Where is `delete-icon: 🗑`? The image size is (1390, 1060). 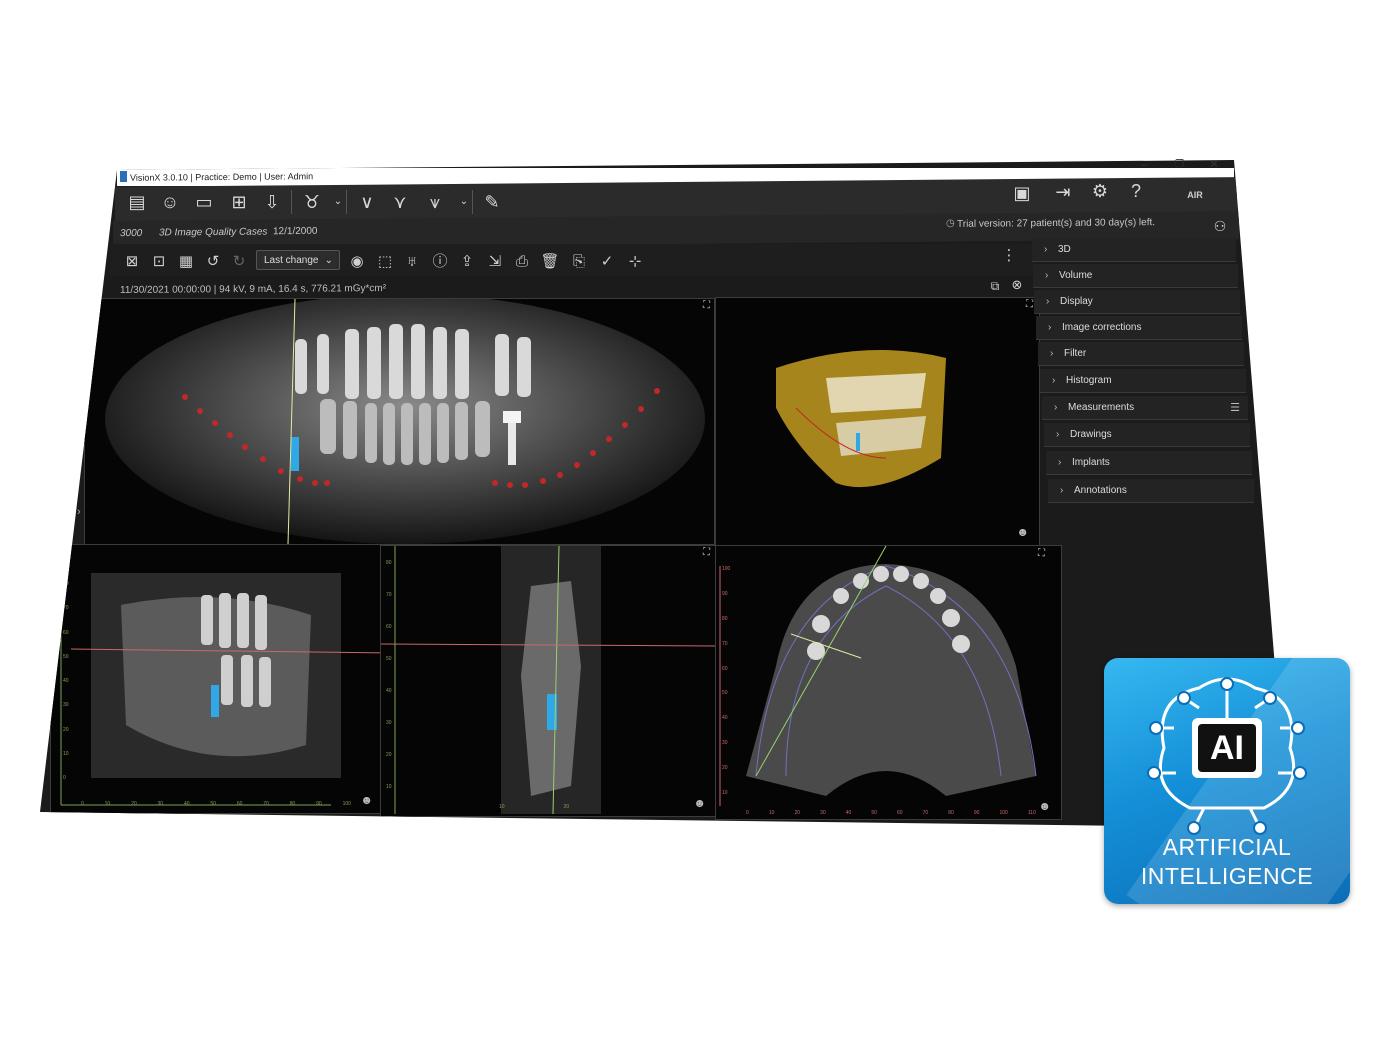 delete-icon: 🗑 is located at coordinates (550, 262).